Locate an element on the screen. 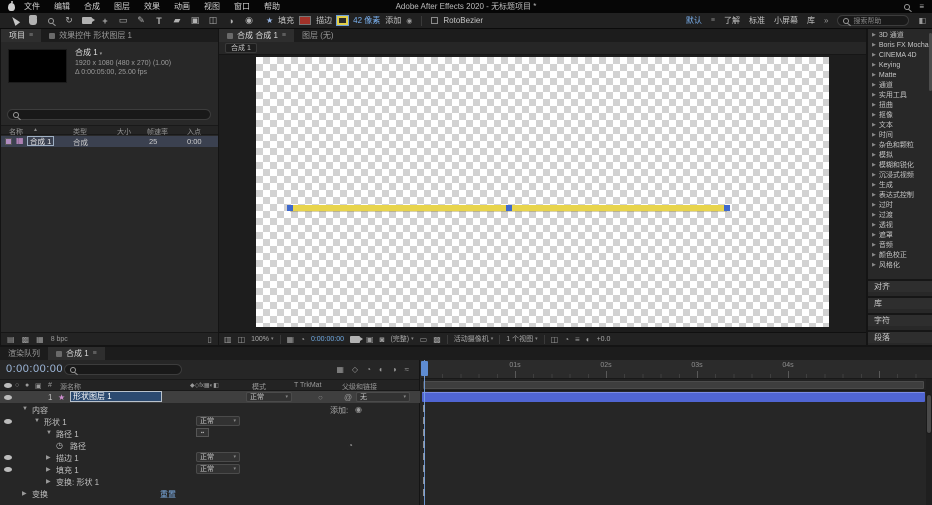 The height and width of the screenshot is (505, 932). type-tool-icon: T is located at coordinates (159, 21).